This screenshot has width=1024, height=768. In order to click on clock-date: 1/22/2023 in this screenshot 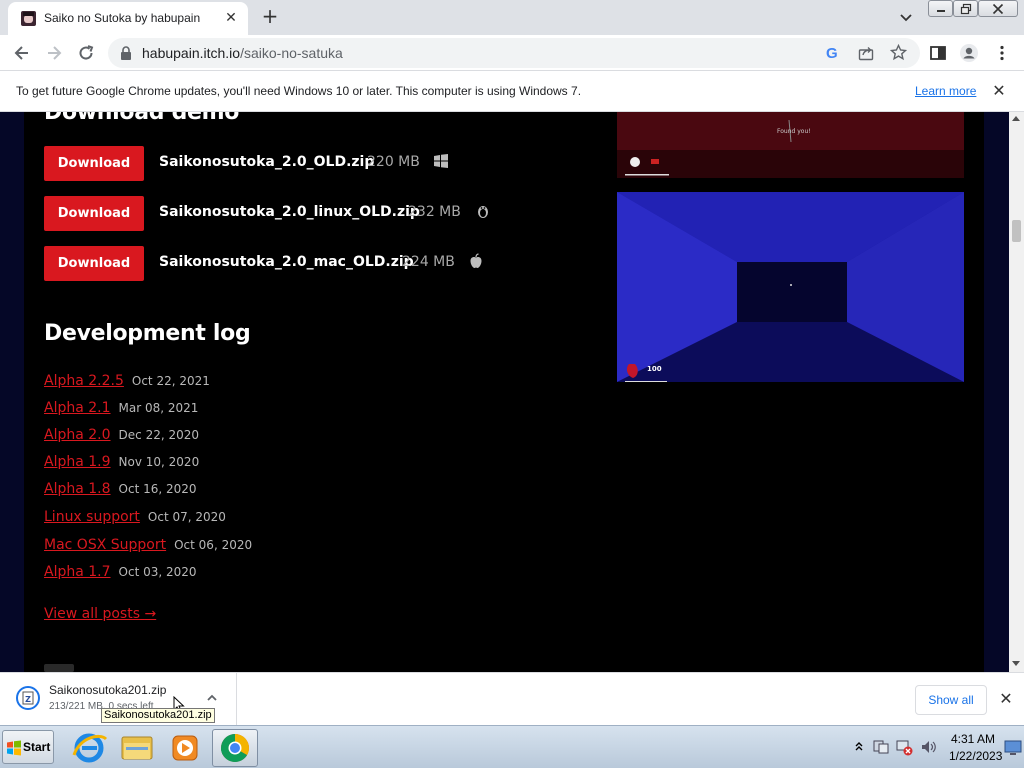, I will do `click(975, 756)`.